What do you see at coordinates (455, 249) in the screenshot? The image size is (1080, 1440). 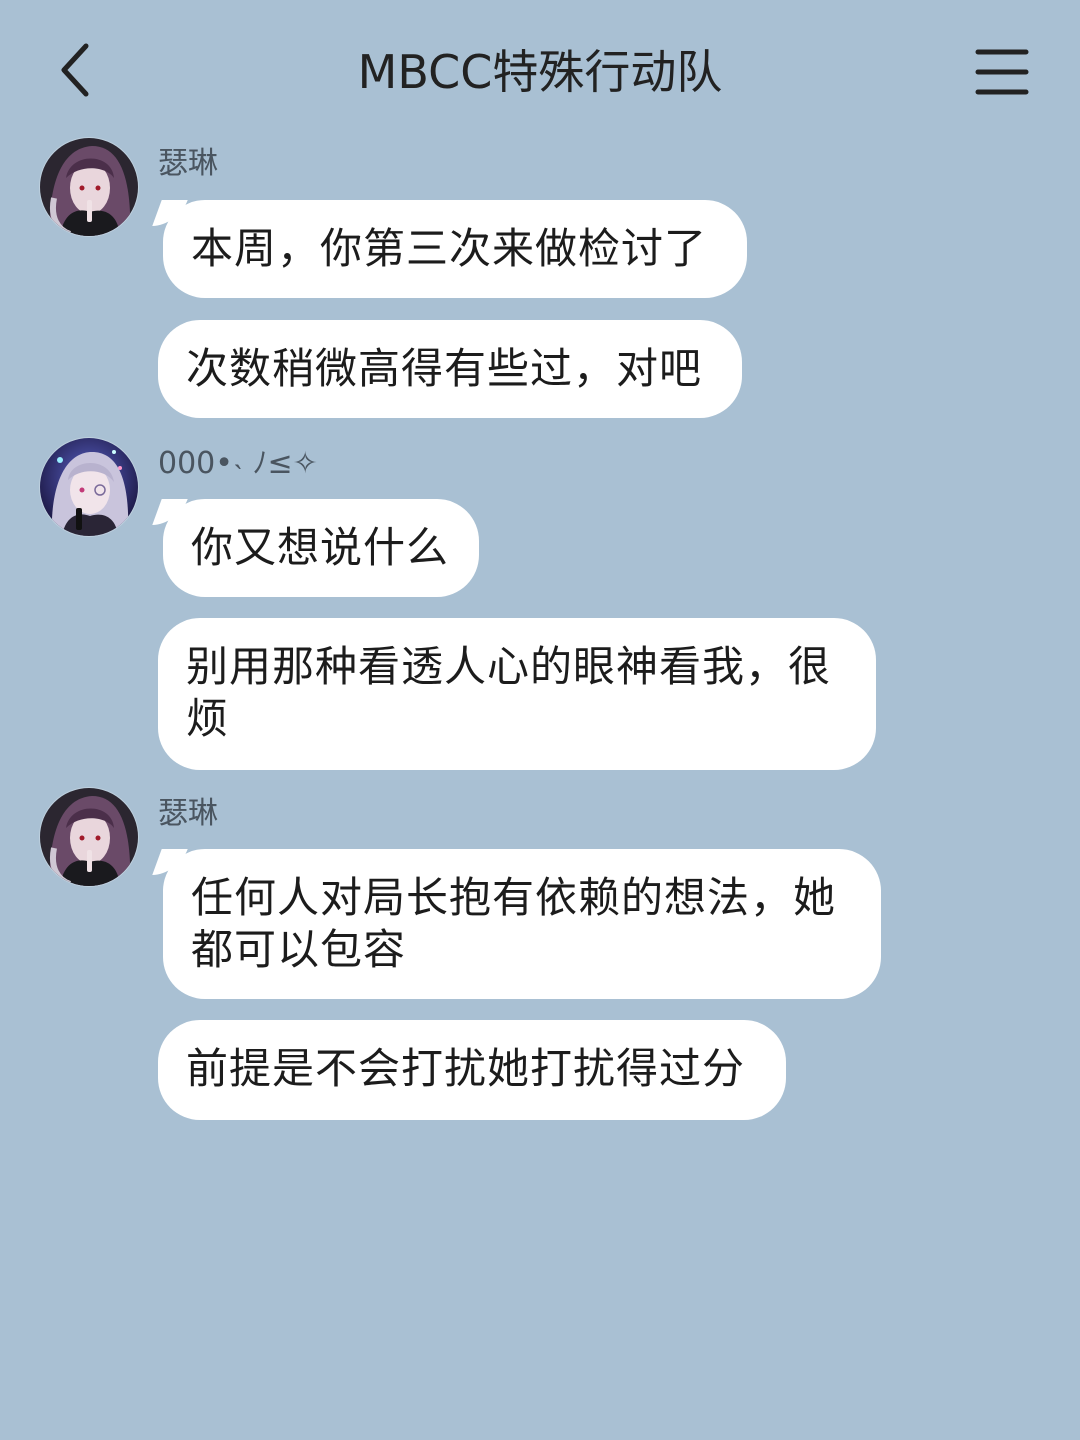 I see `message-bubble: 本周，你第三次来做检讨了` at bounding box center [455, 249].